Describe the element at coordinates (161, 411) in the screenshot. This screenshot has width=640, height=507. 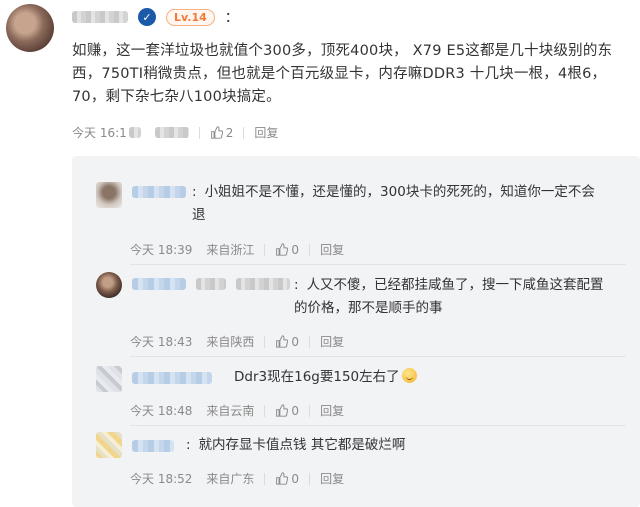
I see `reply-time: 今天 18:48` at that location.